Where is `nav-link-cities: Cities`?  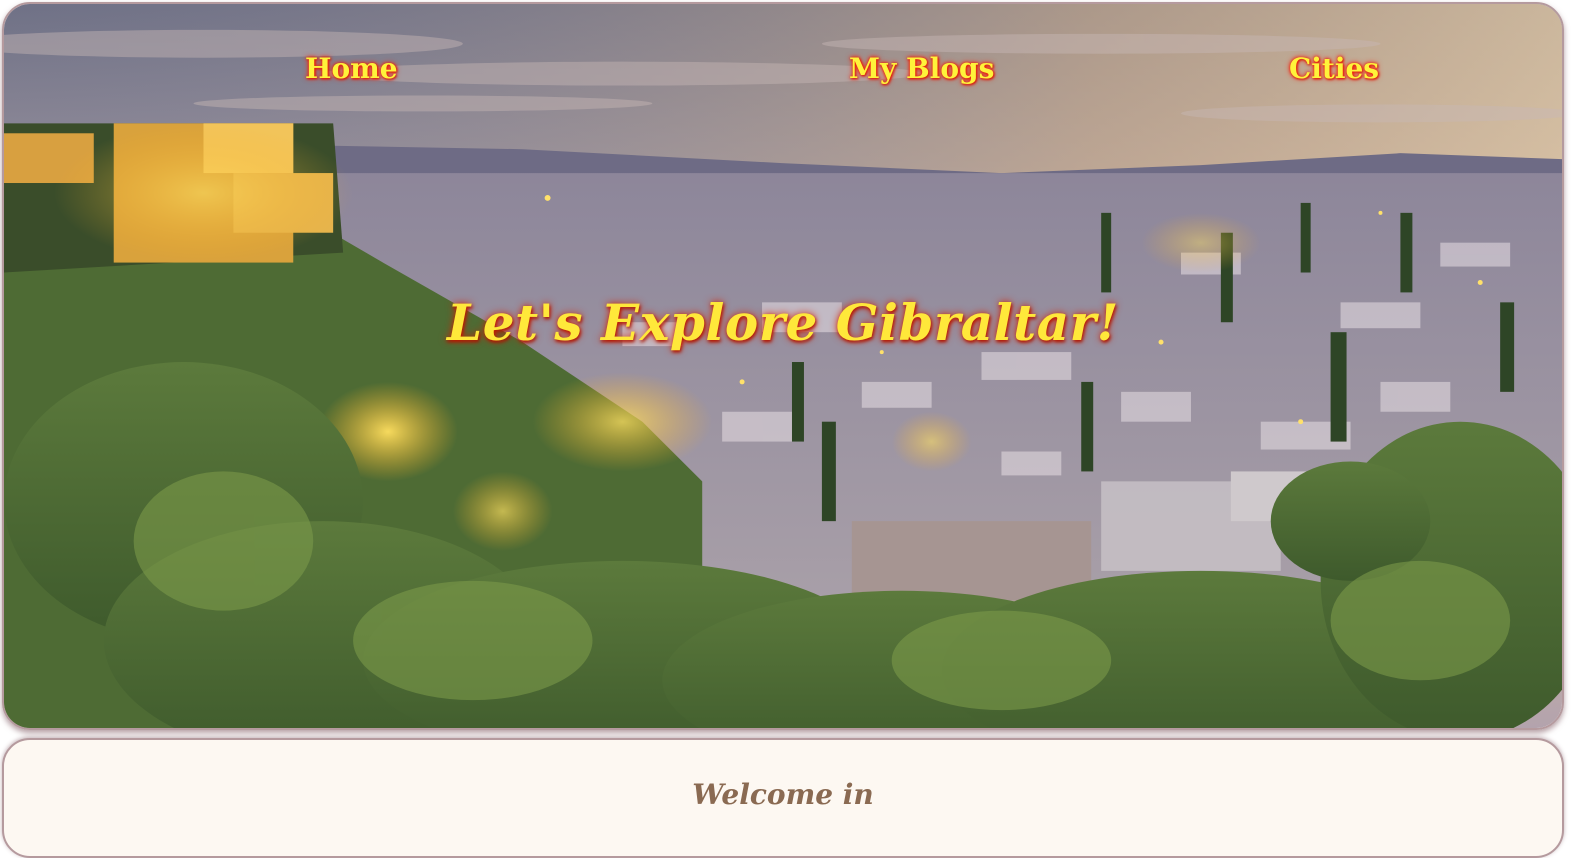
nav-link-cities: Cities is located at coordinates (1334, 68).